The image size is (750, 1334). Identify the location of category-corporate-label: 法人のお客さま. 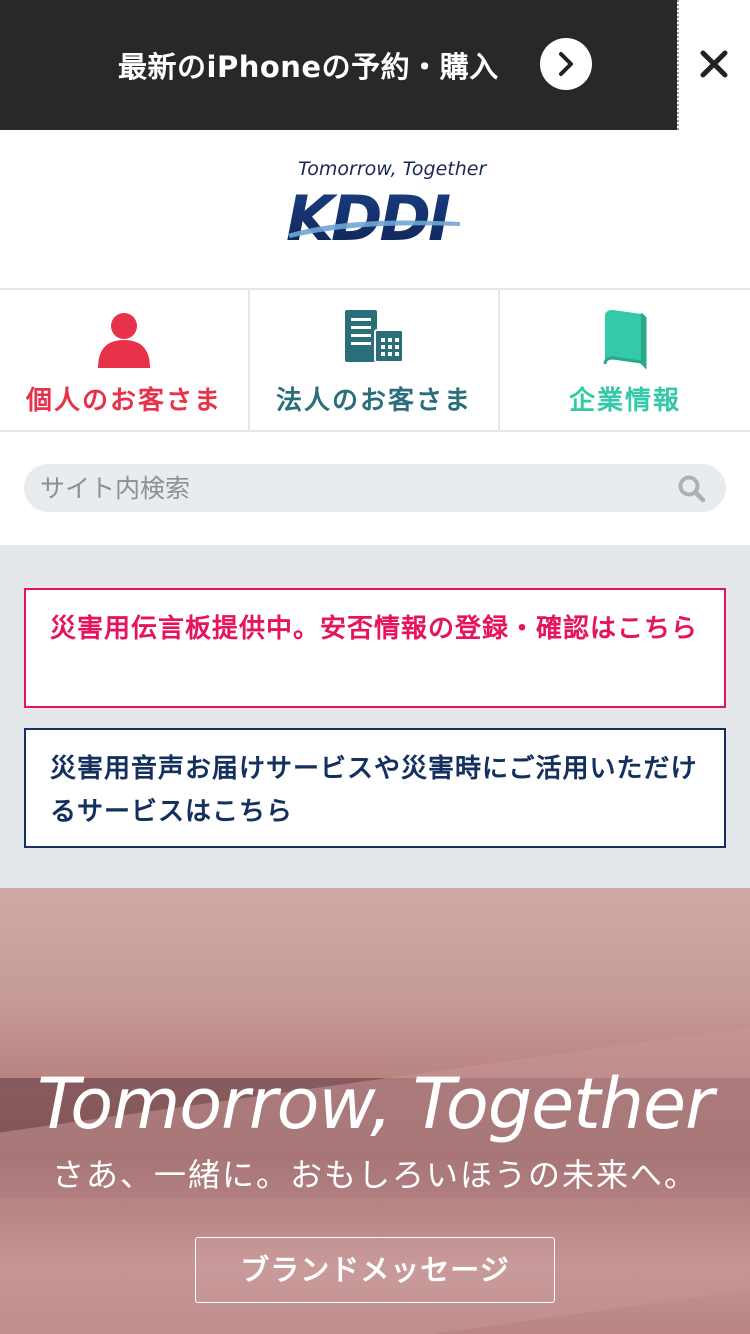
(373, 401).